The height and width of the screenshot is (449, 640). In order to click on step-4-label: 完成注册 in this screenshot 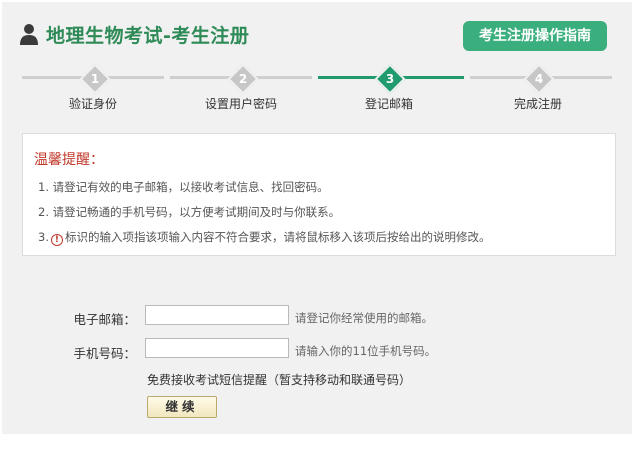, I will do `click(537, 104)`.